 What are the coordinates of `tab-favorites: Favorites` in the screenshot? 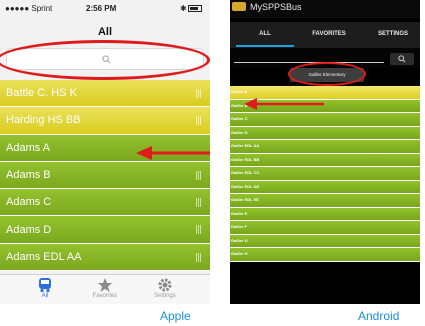 It's located at (105, 288).